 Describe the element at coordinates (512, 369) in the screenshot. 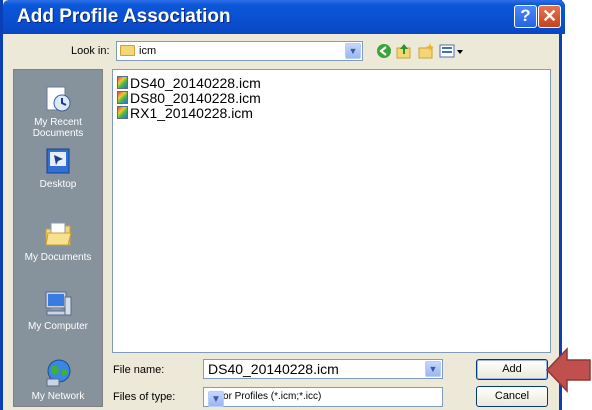

I see `add-button: Add` at that location.